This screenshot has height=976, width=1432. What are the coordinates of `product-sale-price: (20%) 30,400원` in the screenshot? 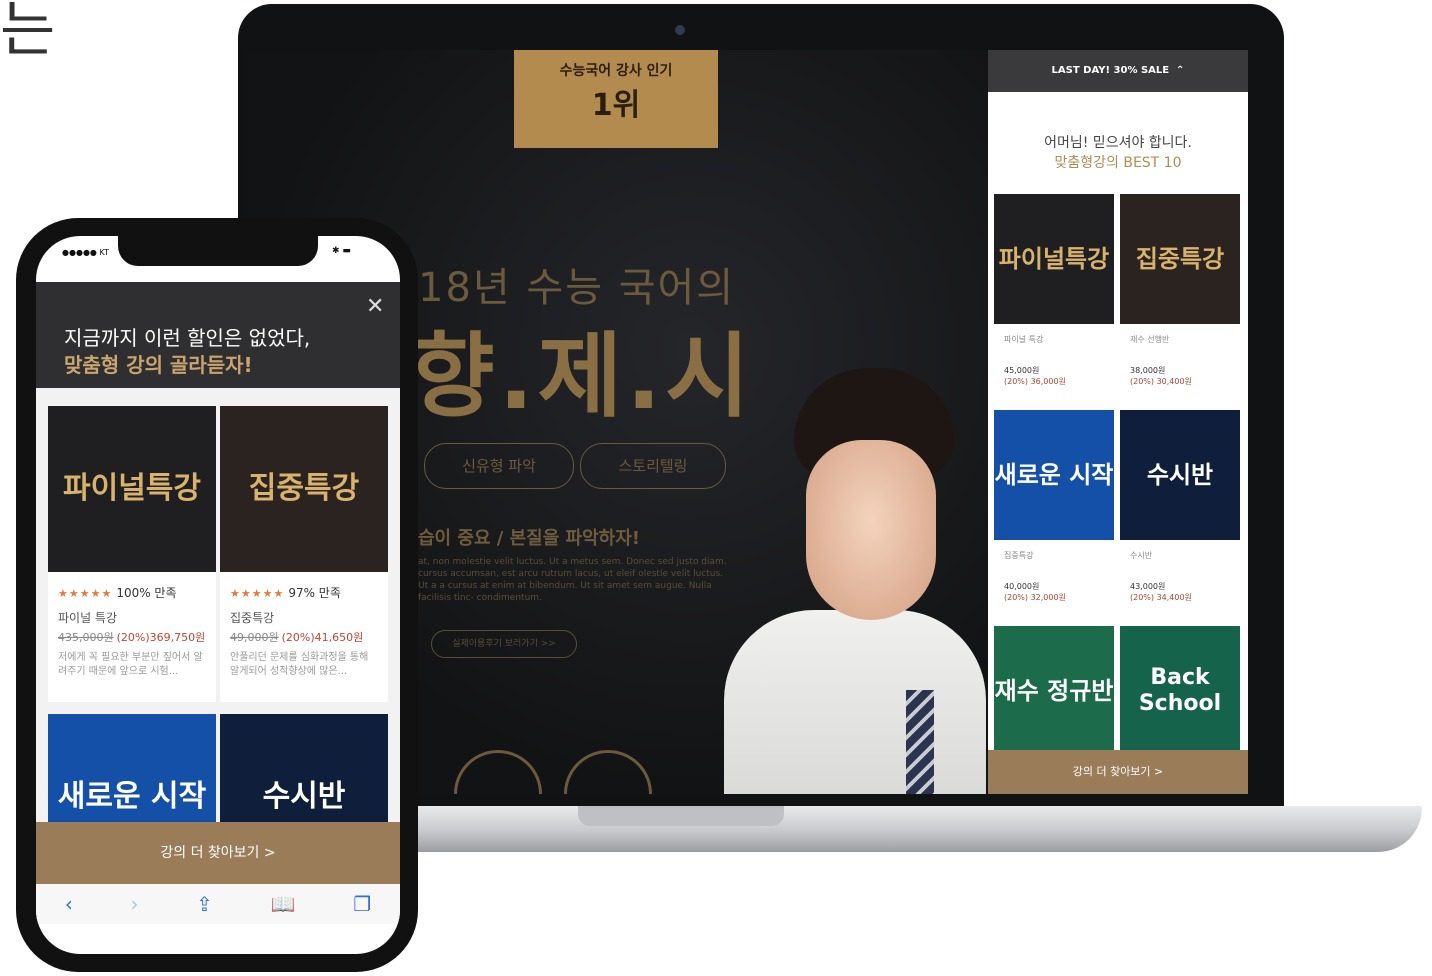 It's located at (1161, 381).